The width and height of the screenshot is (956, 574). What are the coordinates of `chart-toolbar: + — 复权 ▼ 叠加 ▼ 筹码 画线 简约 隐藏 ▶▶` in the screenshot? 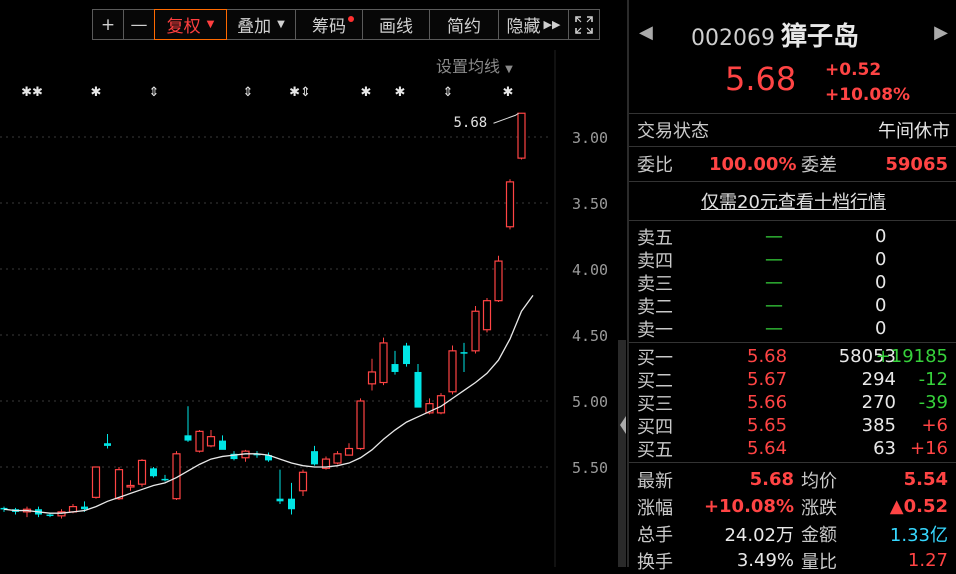 It's located at (346, 25).